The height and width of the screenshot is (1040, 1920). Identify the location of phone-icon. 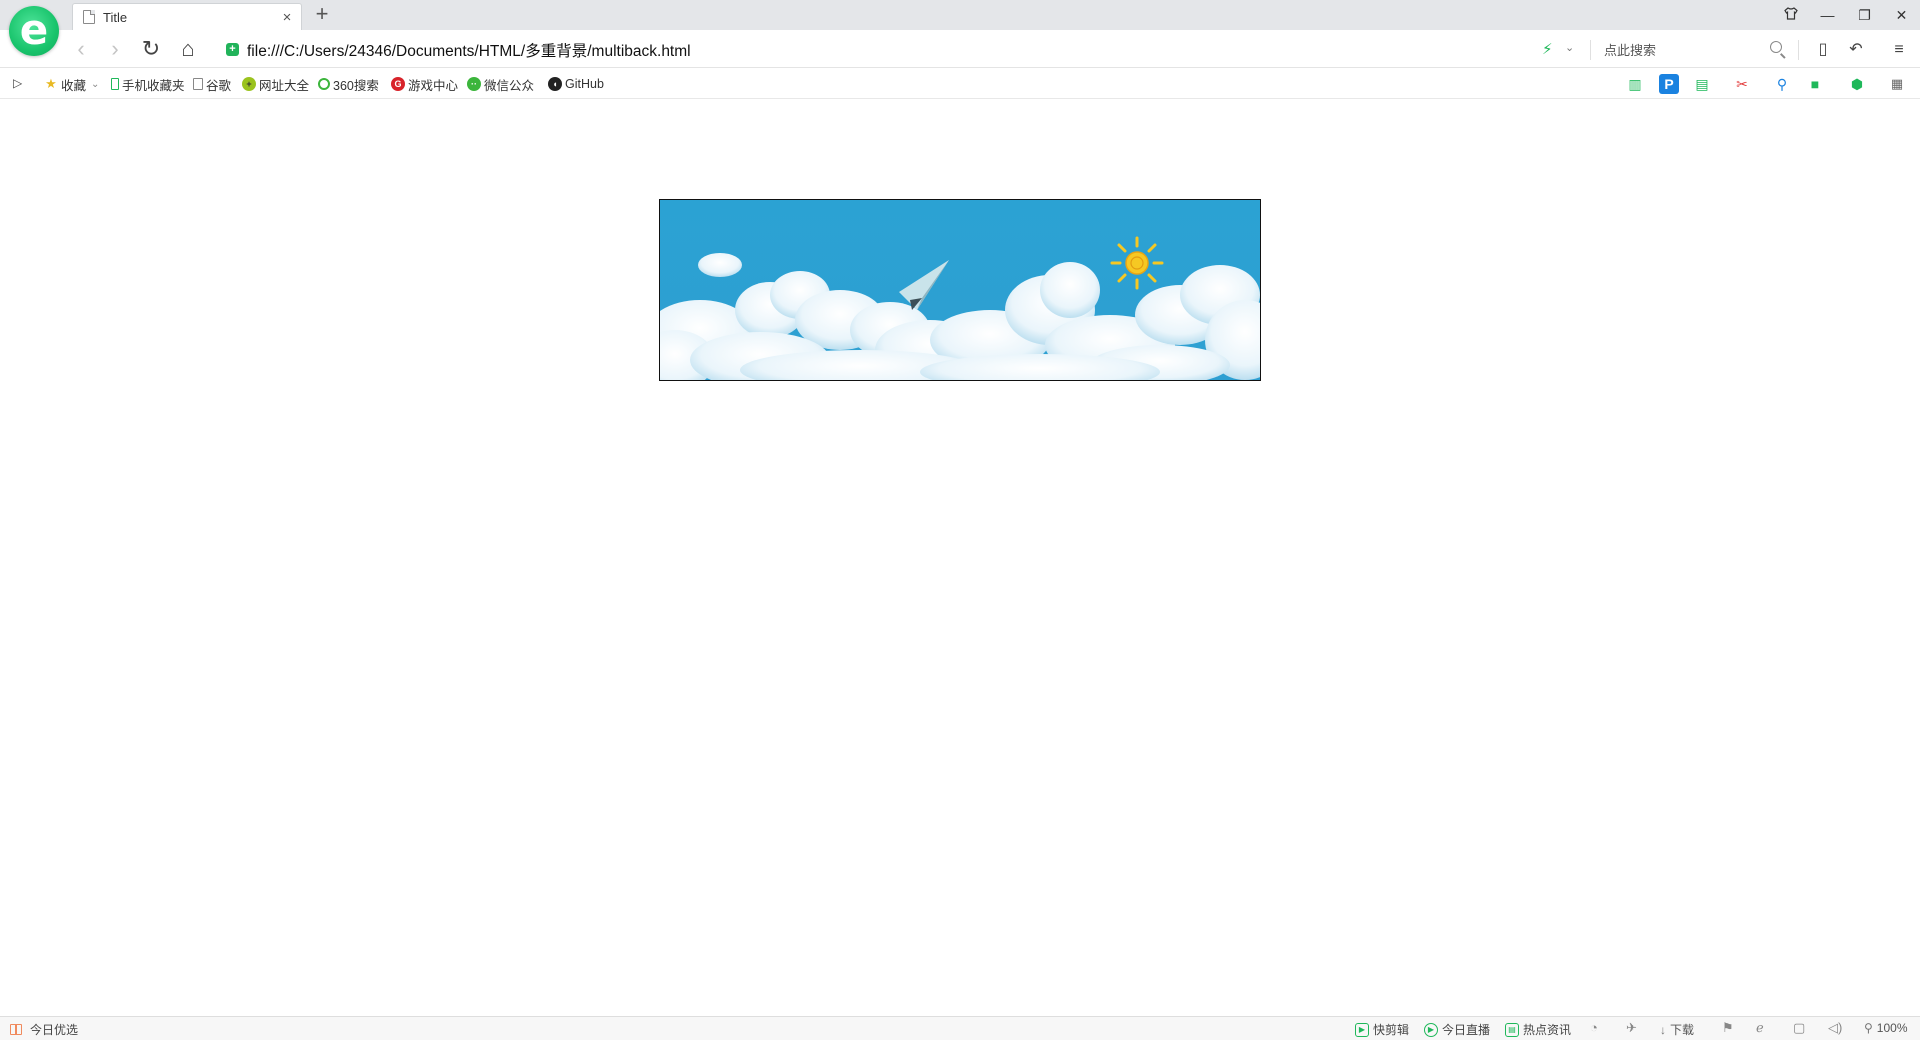
(115, 84).